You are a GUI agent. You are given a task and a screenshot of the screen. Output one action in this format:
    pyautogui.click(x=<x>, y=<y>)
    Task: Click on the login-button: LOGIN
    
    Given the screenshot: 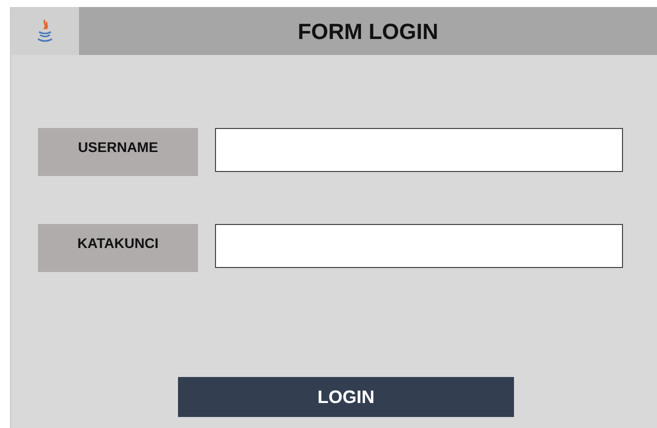 What is the action you would take?
    pyautogui.click(x=346, y=397)
    